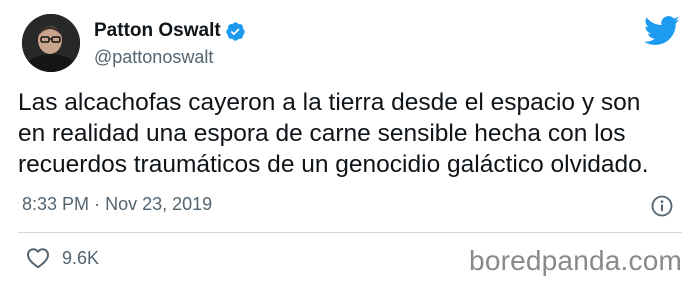 The width and height of the screenshot is (700, 285). What do you see at coordinates (38, 258) in the screenshot?
I see `heart-icon` at bounding box center [38, 258].